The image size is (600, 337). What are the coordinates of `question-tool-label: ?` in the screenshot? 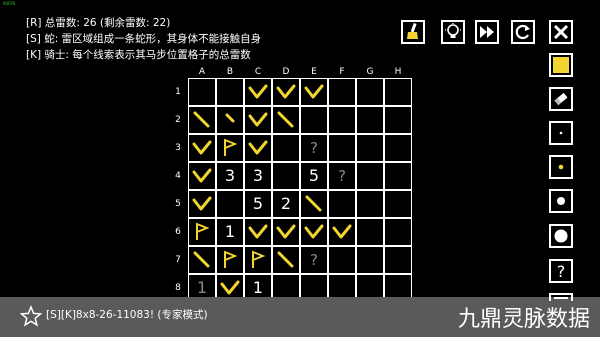 It's located at (561, 271).